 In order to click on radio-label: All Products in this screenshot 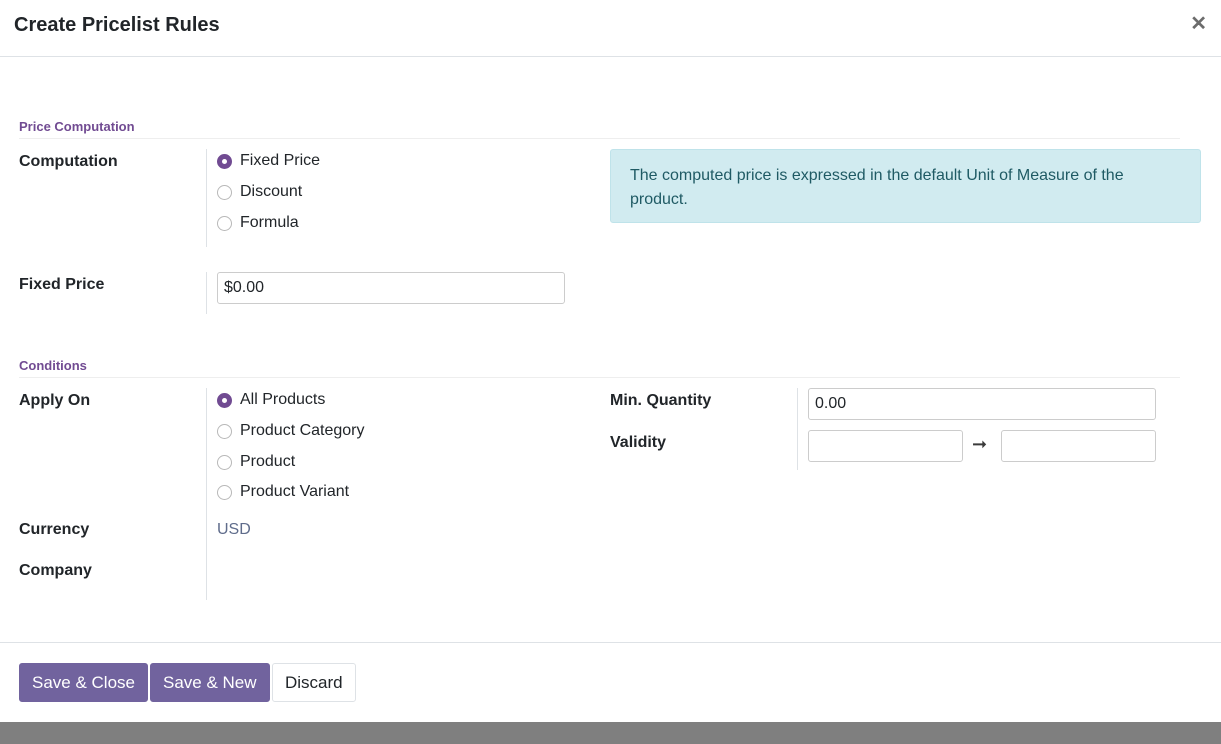, I will do `click(283, 399)`.